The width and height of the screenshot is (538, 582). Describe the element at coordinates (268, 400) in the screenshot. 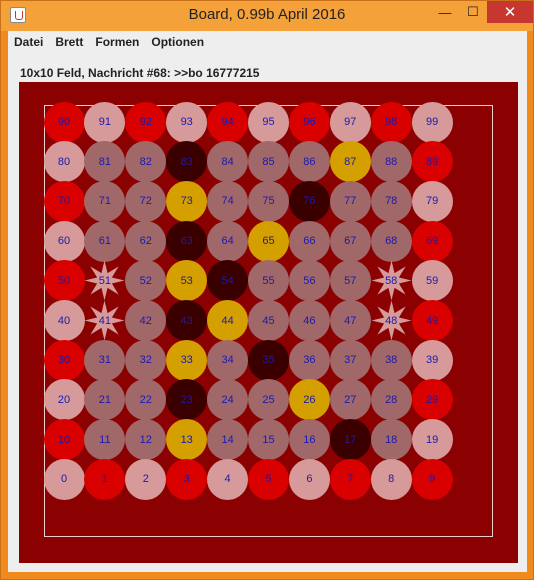

I see `board-cell-25: 25` at that location.